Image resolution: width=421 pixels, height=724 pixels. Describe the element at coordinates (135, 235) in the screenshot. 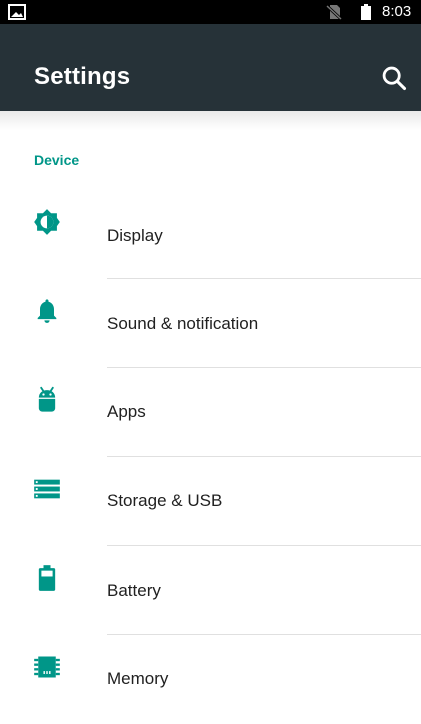

I see `settings-item-label: Display` at that location.